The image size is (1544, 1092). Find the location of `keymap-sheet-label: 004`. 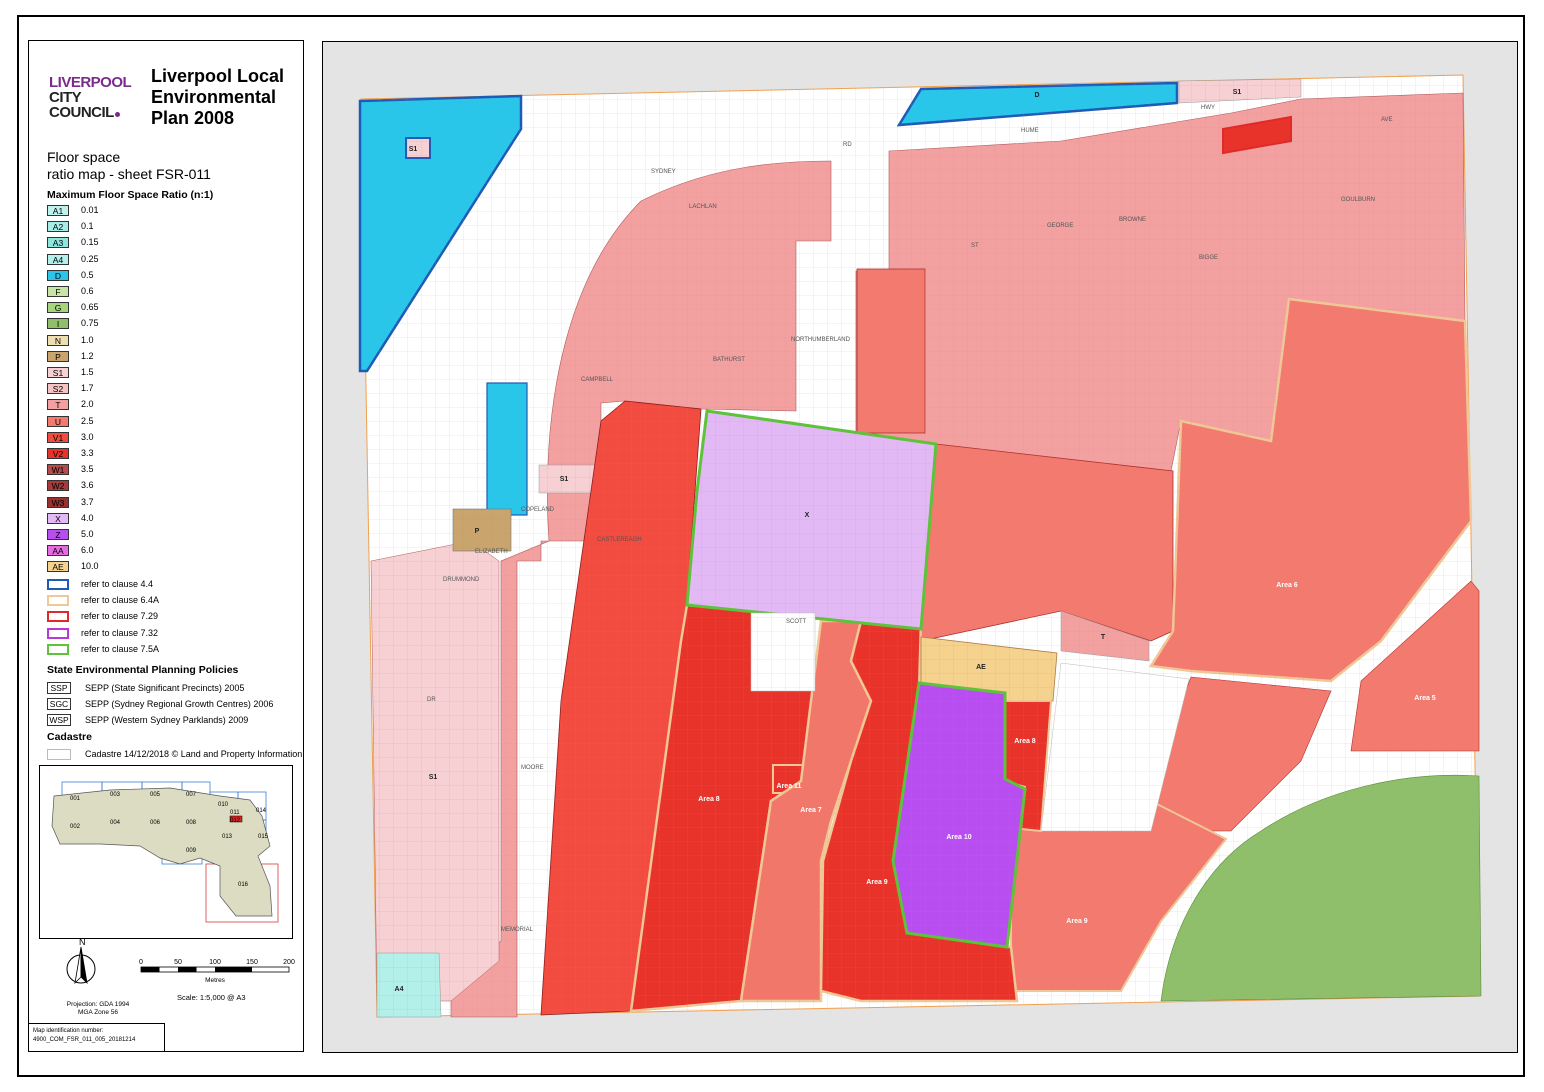

keymap-sheet-label: 004 is located at coordinates (115, 823).